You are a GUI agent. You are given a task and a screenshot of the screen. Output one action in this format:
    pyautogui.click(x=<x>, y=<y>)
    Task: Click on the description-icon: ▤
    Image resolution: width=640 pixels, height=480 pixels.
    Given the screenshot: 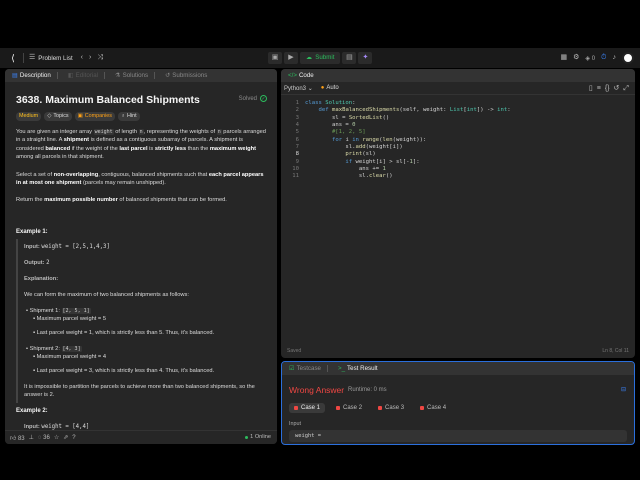 What is the action you would take?
    pyautogui.click(x=15, y=75)
    